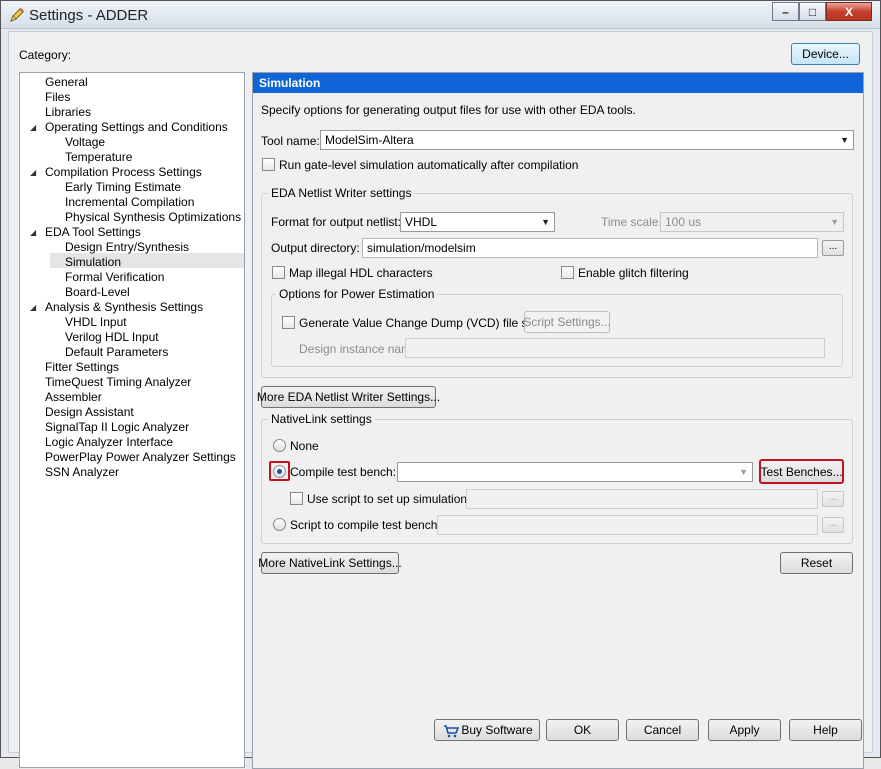 This screenshot has width=881, height=769. I want to click on apply-button: Apply, so click(744, 730).